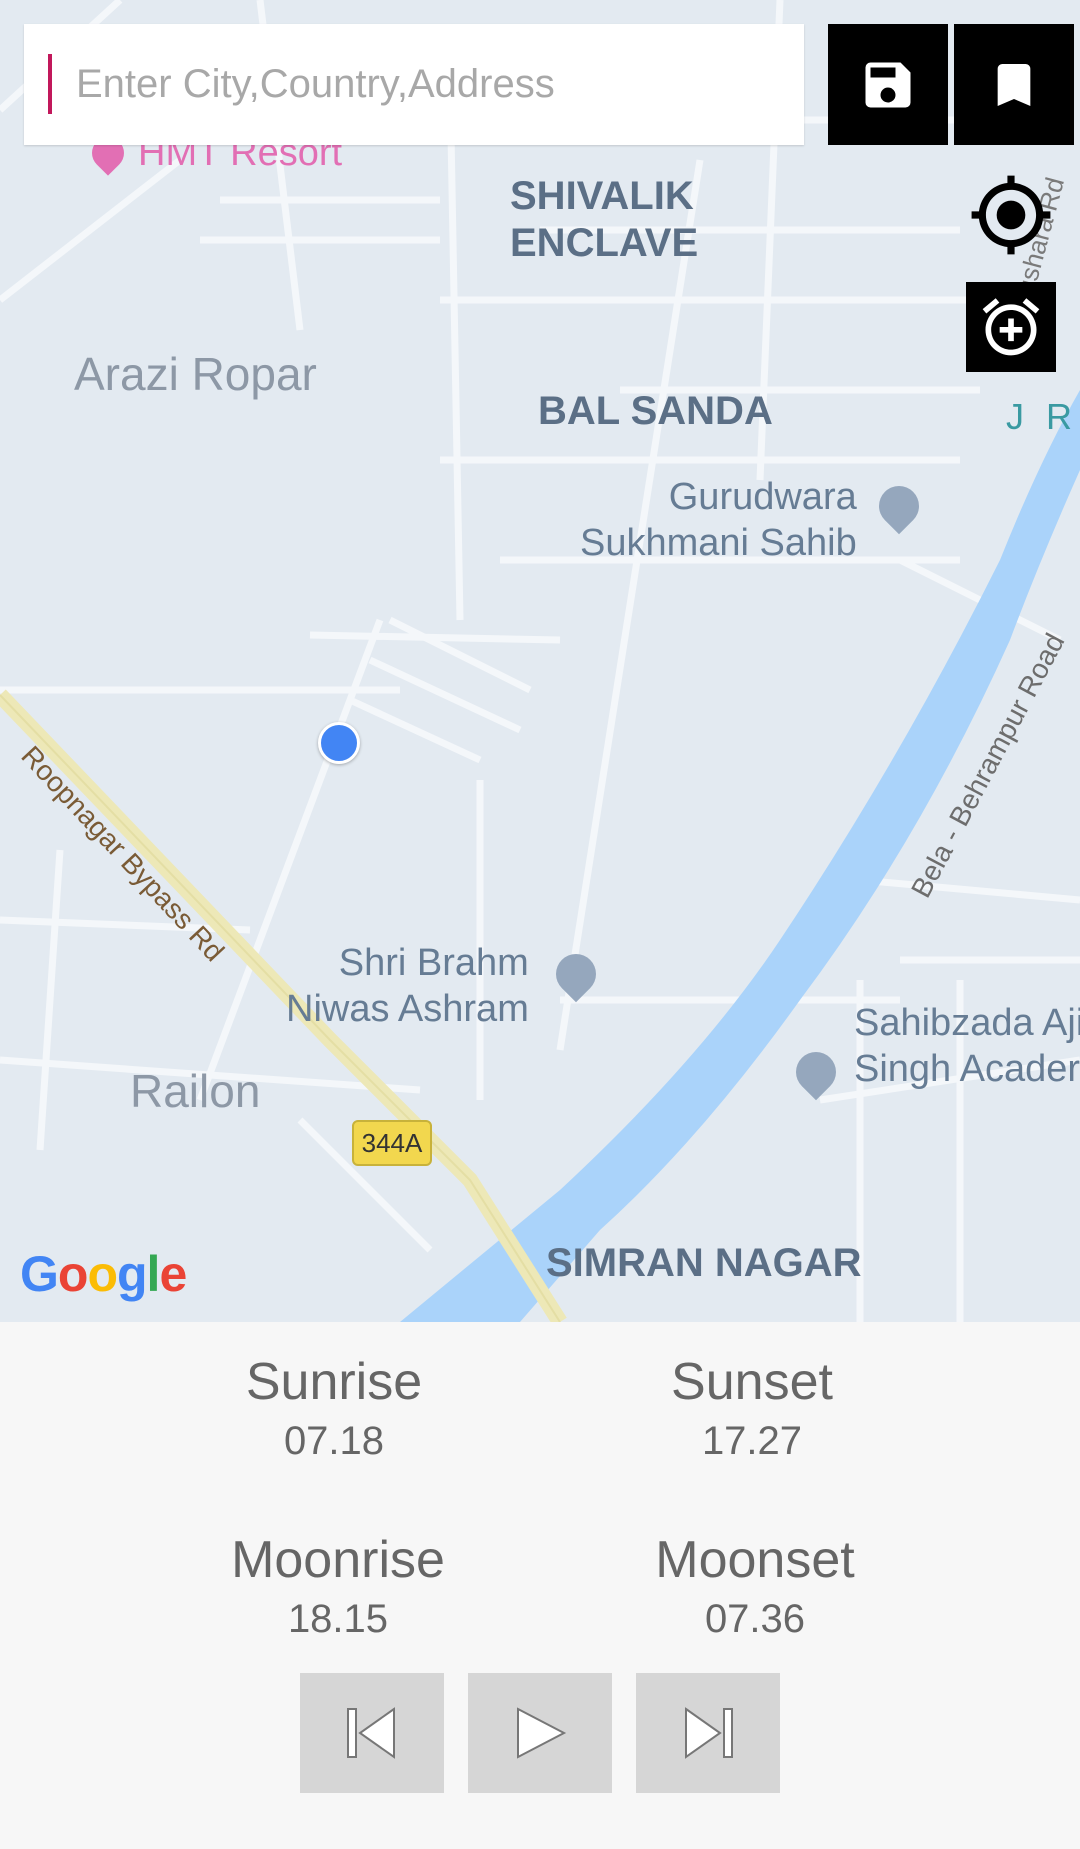  I want to click on moonset-block: Moonset 07.36, so click(755, 1587).